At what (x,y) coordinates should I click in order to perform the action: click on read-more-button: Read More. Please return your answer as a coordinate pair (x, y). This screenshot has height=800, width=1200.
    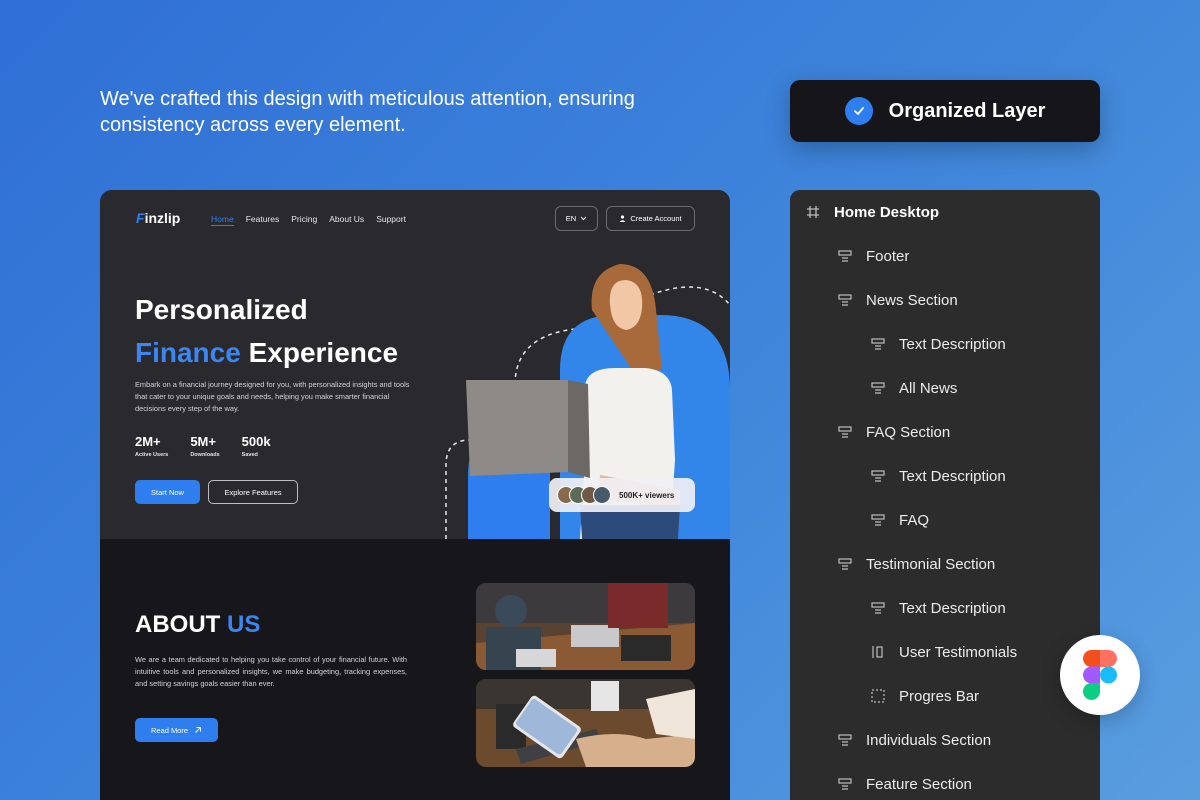
    Looking at the image, I should click on (176, 730).